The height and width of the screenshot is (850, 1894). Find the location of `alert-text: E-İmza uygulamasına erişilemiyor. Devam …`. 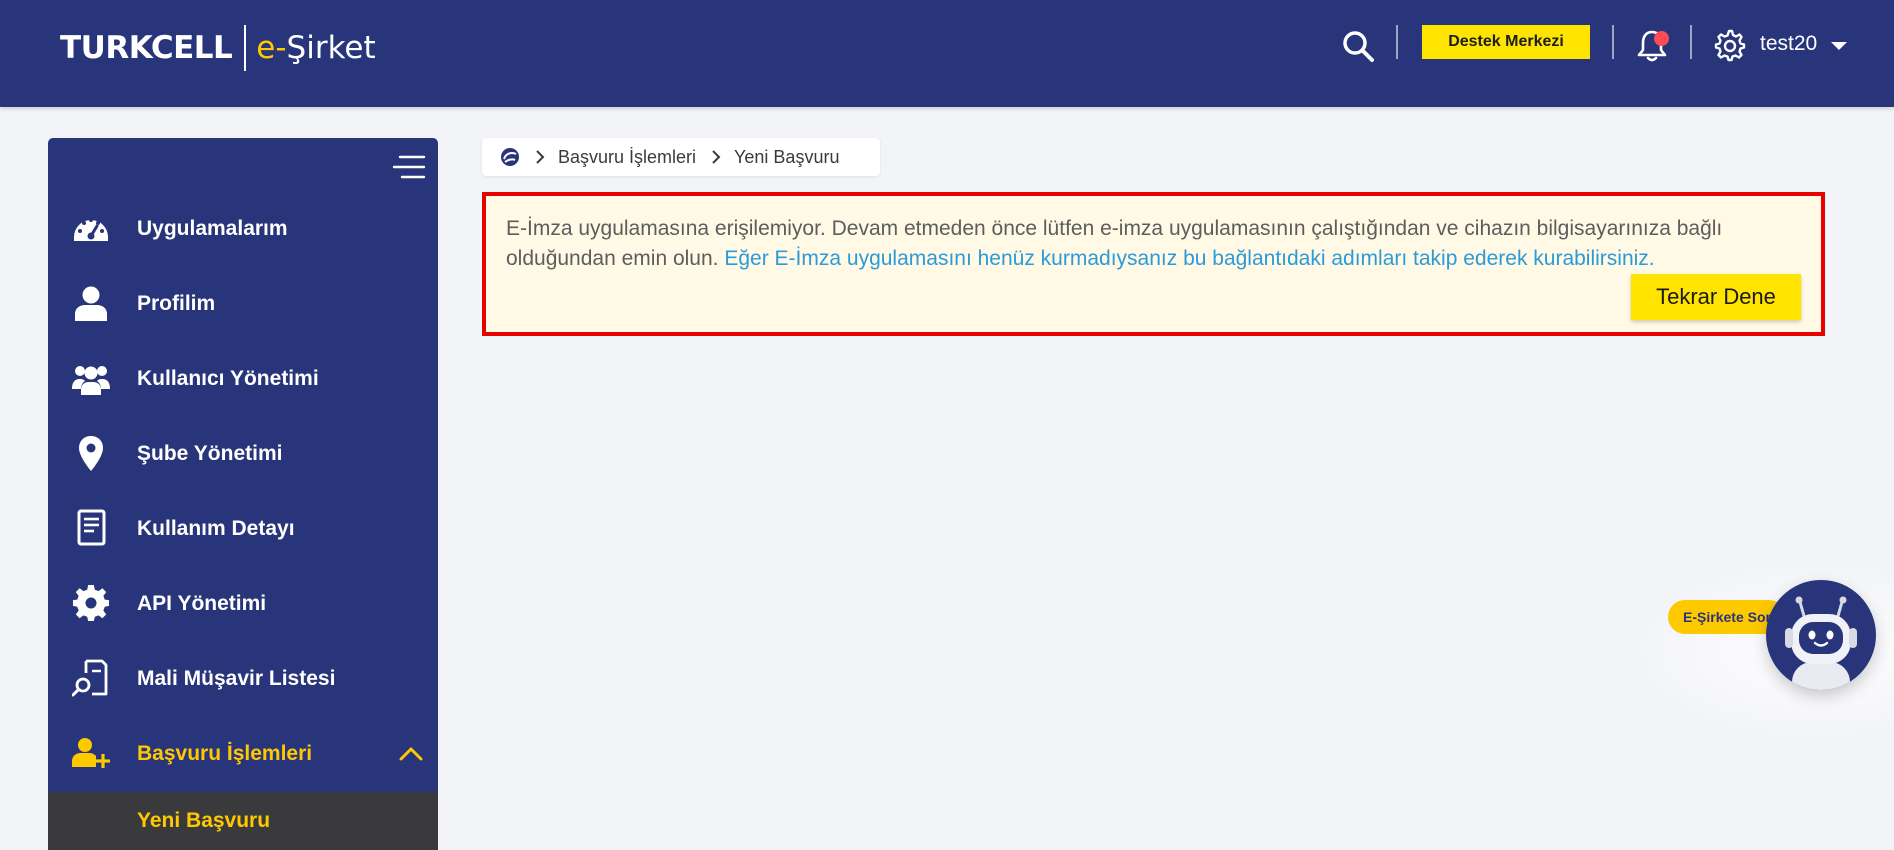

alert-text: E-İmza uygulamasına erişilemiyor. Devam … is located at coordinates (1156, 244).